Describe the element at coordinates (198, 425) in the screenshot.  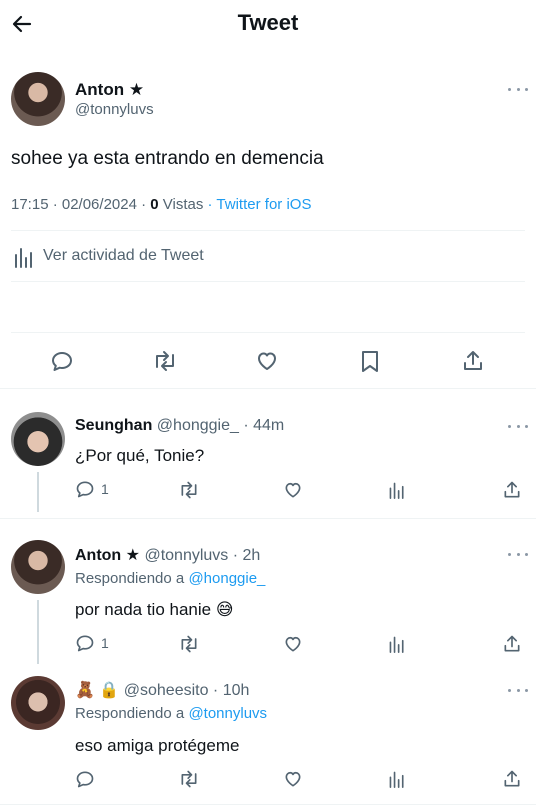
I see `reply-handle: @honggie_` at that location.